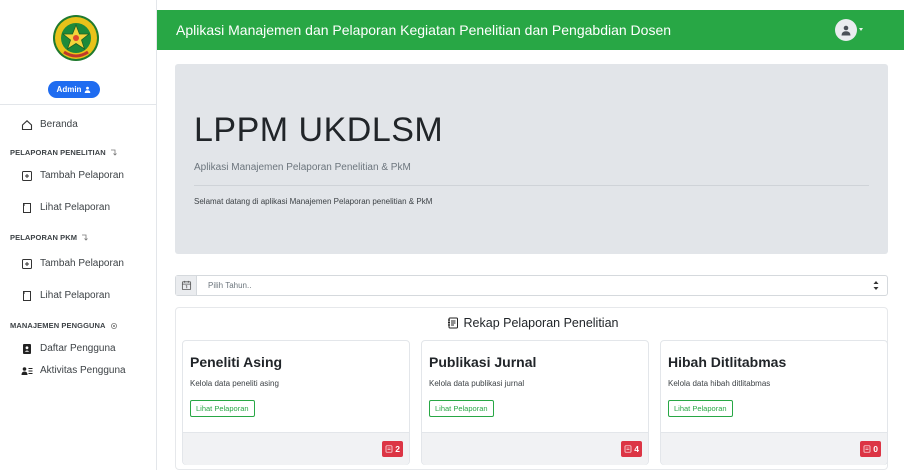 The height and width of the screenshot is (470, 904). What do you see at coordinates (69, 89) in the screenshot?
I see `admin-label: Admin` at bounding box center [69, 89].